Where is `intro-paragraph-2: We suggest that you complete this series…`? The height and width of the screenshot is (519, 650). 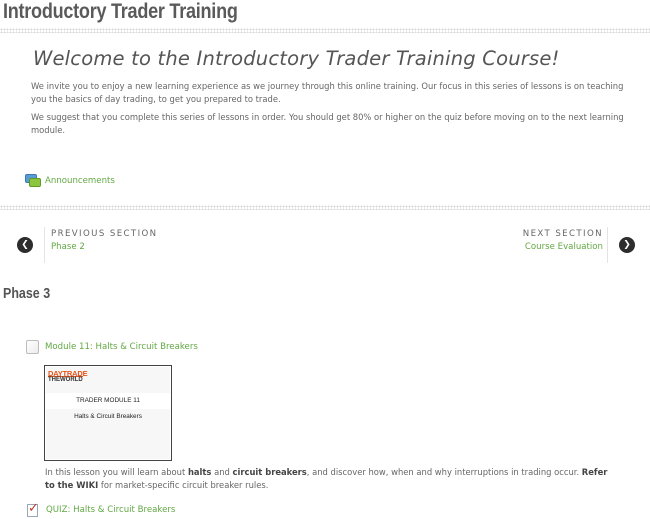 intro-paragraph-2: We suggest that you complete this series… is located at coordinates (327, 123).